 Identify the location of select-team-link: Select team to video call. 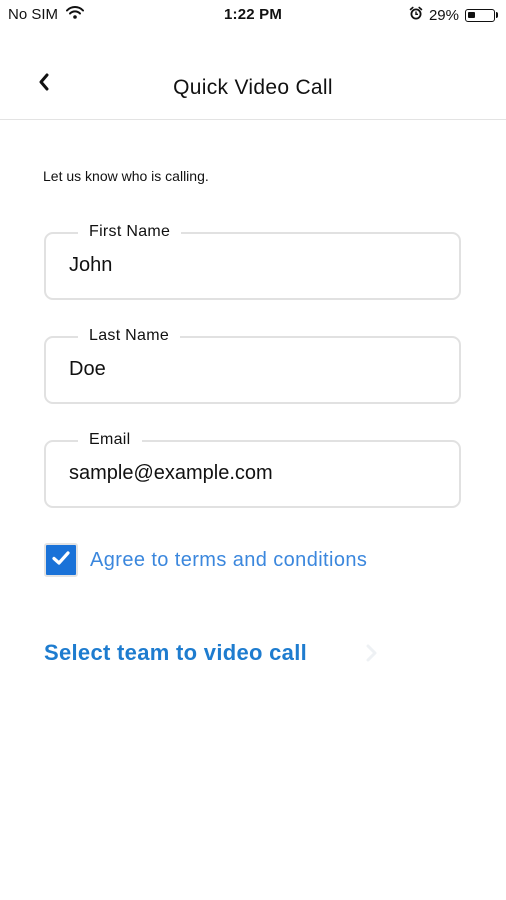
(175, 653).